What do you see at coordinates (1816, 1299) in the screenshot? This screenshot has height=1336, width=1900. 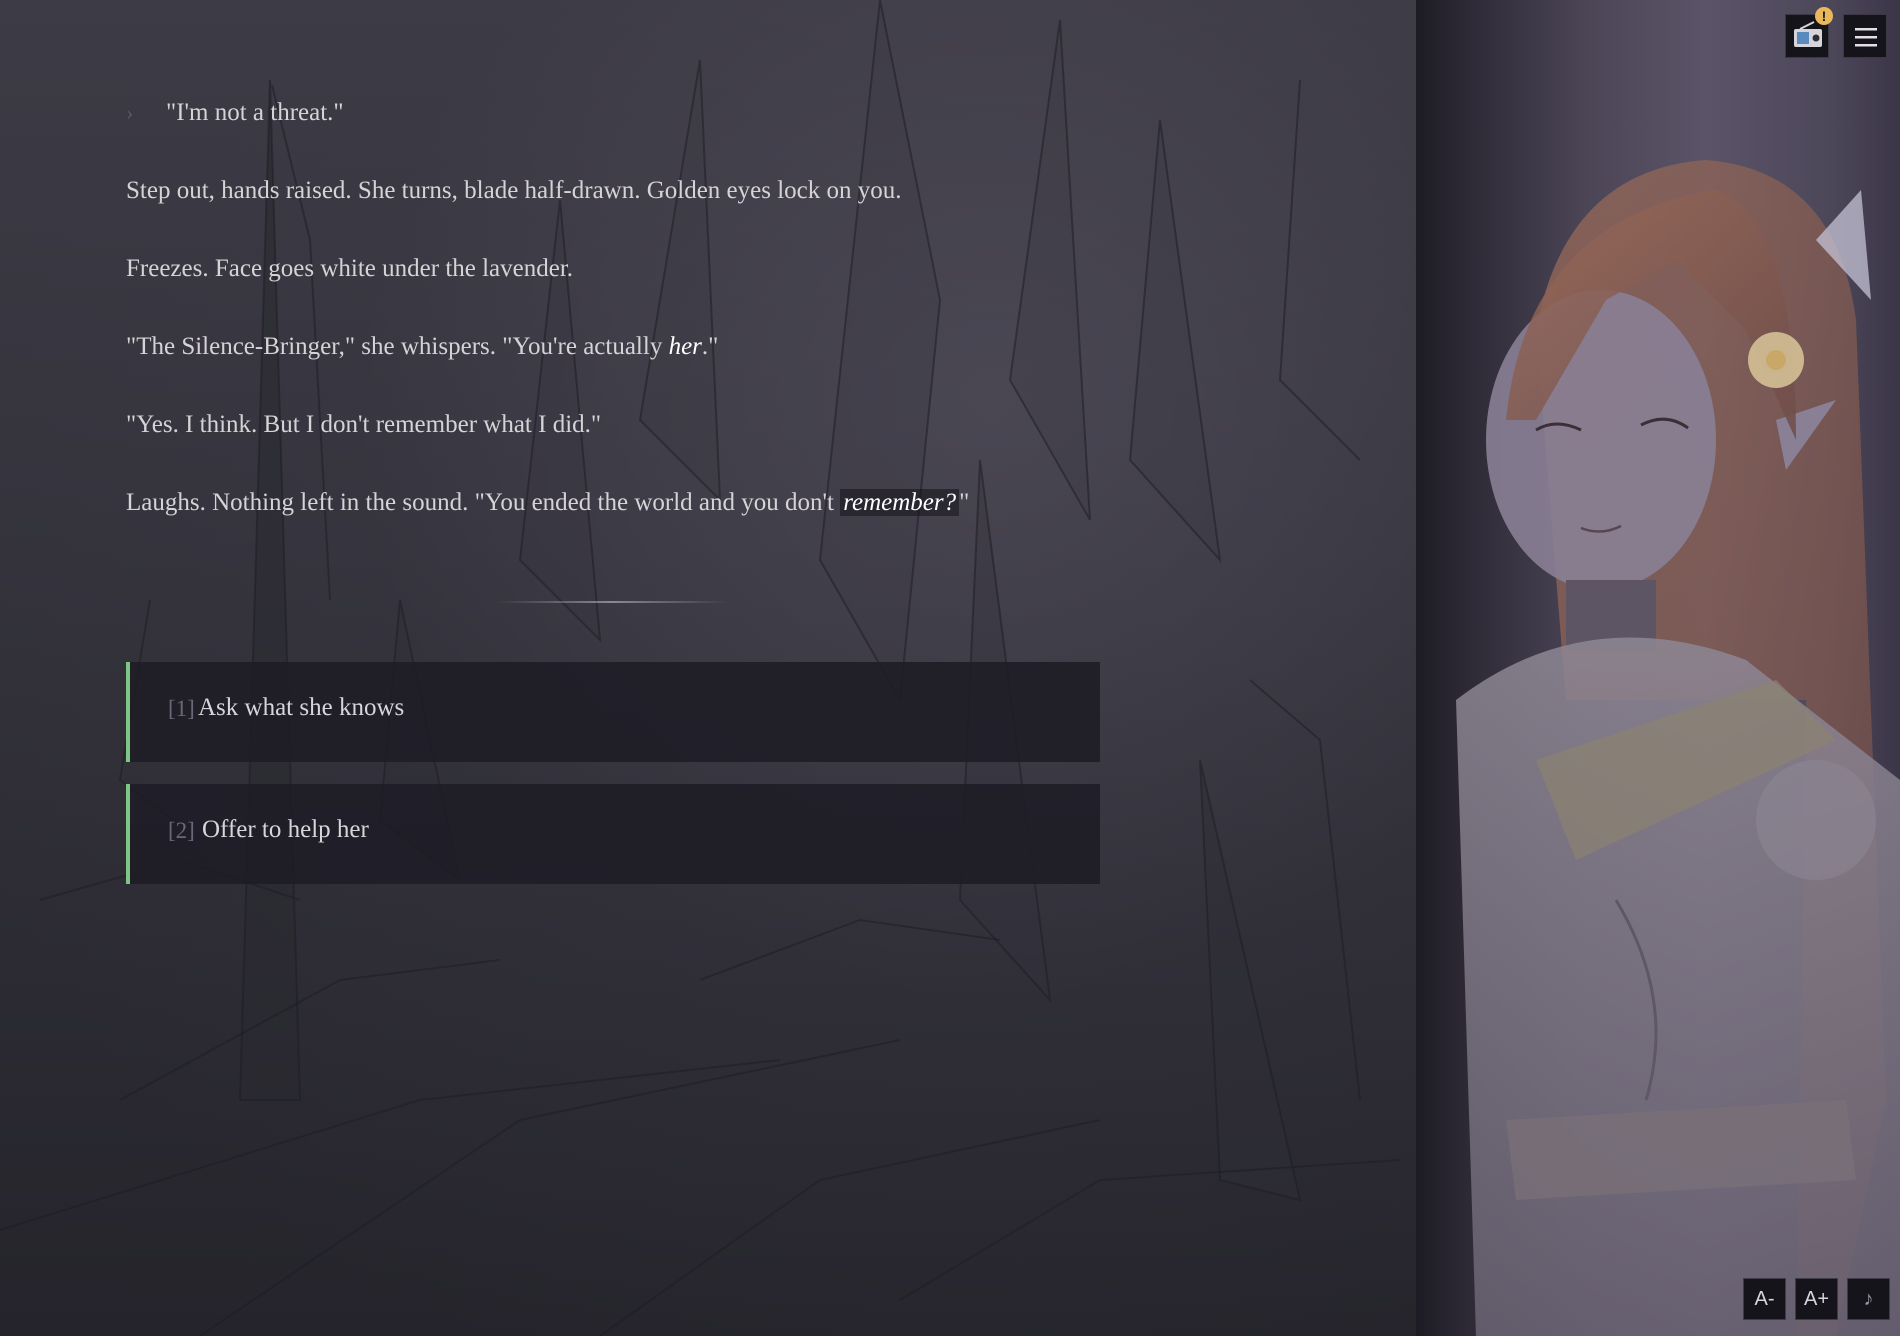 I see `font-increase-button: A+` at bounding box center [1816, 1299].